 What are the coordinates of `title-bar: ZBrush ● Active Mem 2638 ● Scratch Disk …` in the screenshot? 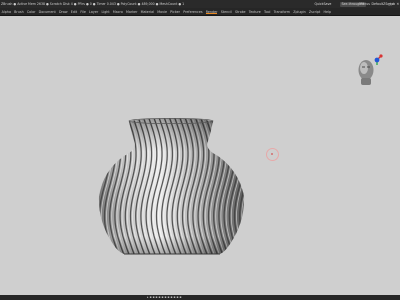 It's located at (200, 4).